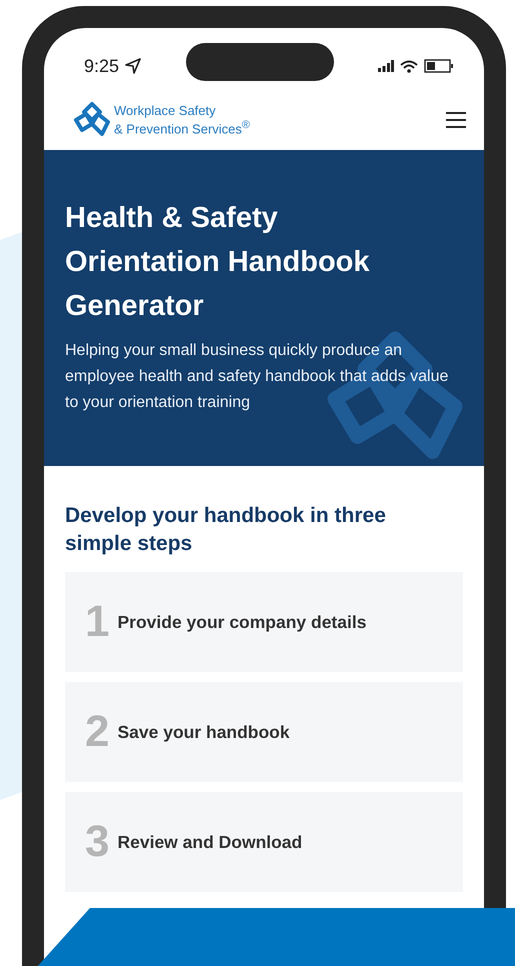 The width and height of the screenshot is (515, 966). I want to click on hero-subtitle: Helping your small business quickly produce an employee health and safety handbook that adds value to your orientation training, so click(257, 377).